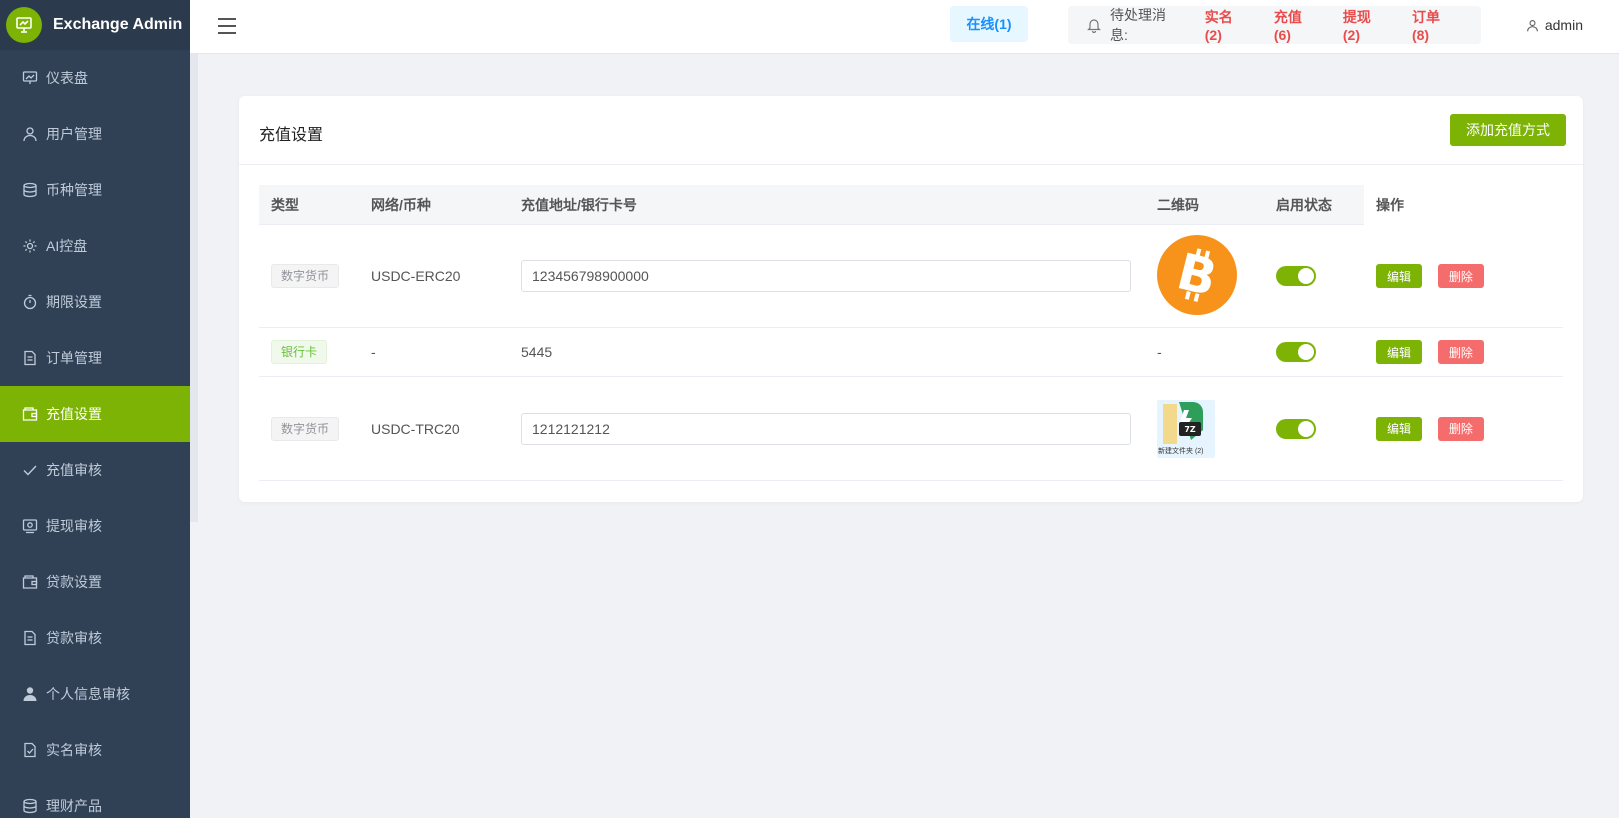 The height and width of the screenshot is (818, 1619). What do you see at coordinates (67, 246) in the screenshot?
I see `sidebar-item-label: AI控盘` at bounding box center [67, 246].